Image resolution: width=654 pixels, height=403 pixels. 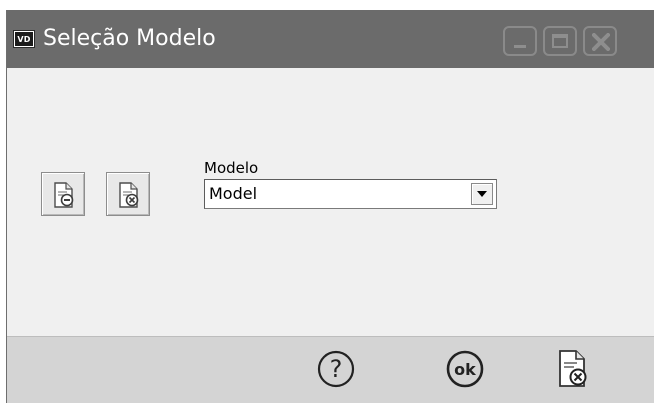 I want to click on help-button: ?, so click(x=336, y=371).